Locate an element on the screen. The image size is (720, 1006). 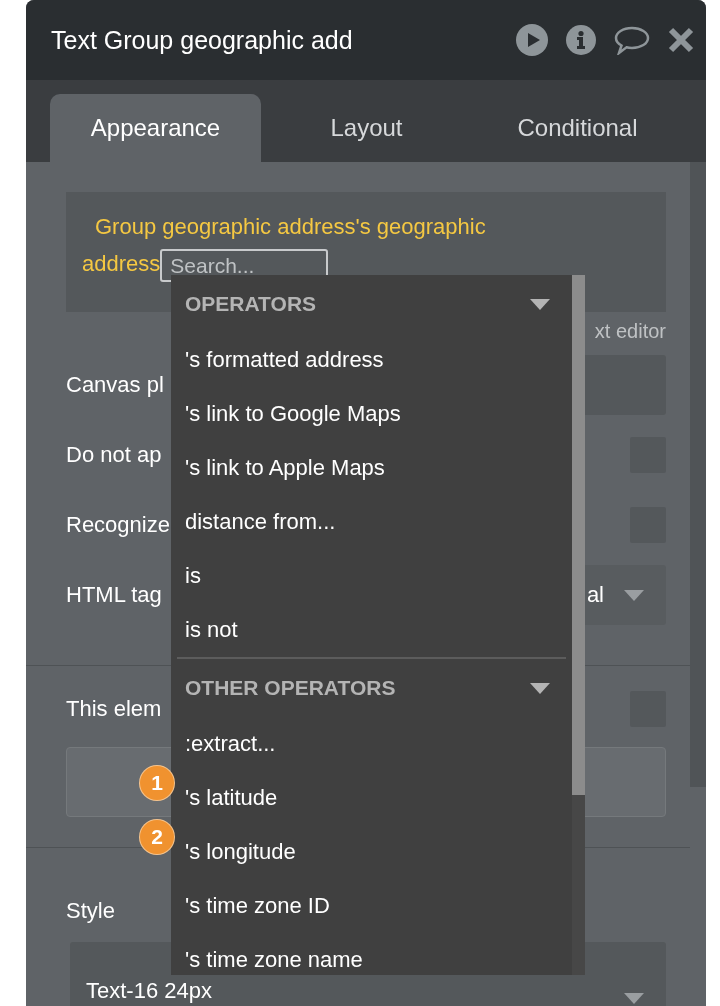
setting-label: Recognize is located at coordinates (118, 525).